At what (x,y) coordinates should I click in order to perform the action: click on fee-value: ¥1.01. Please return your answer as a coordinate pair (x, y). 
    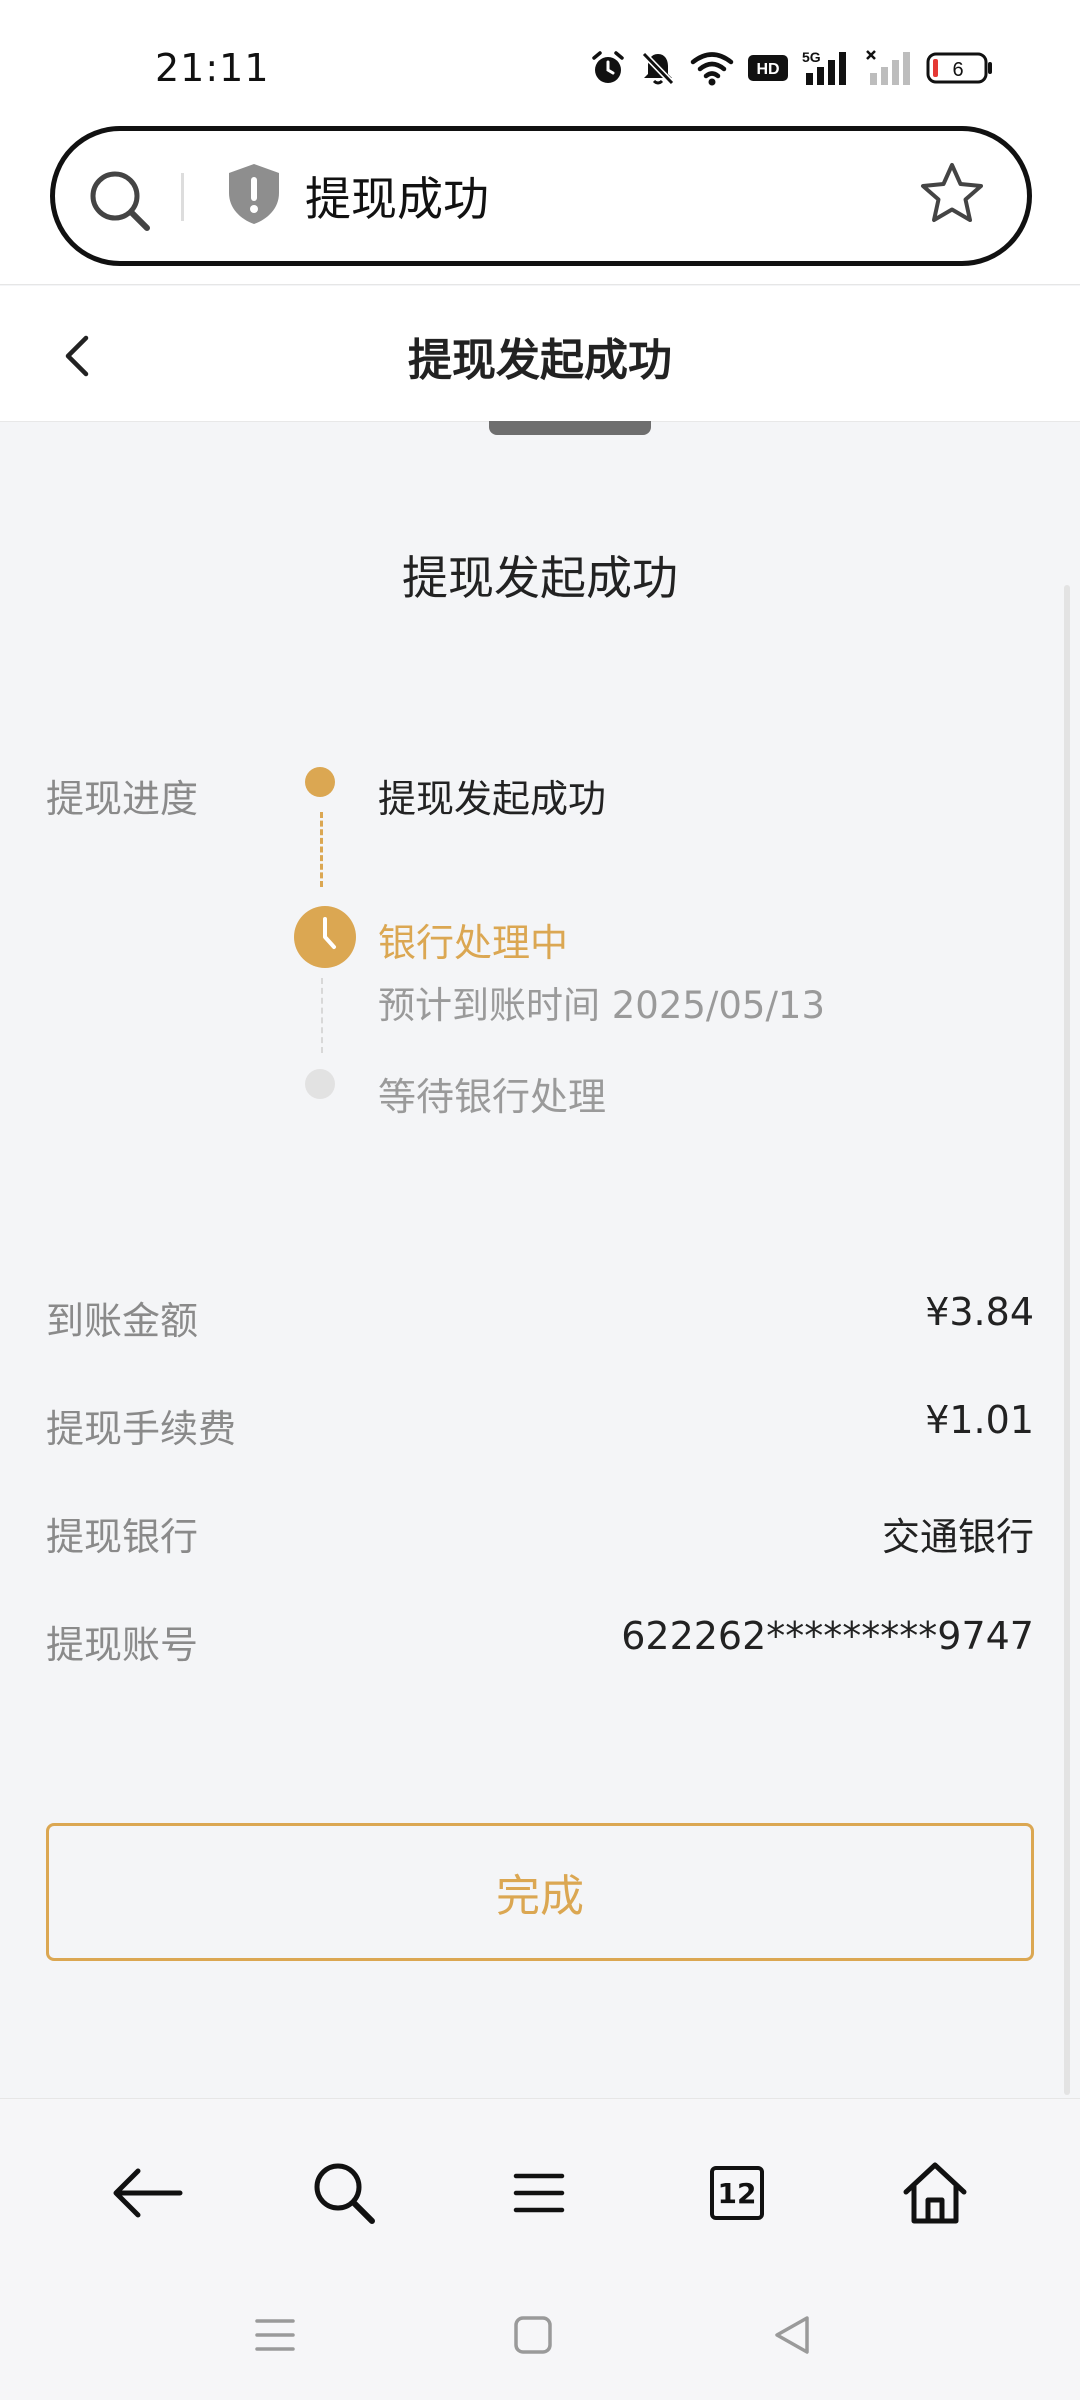
    Looking at the image, I should click on (979, 1420).